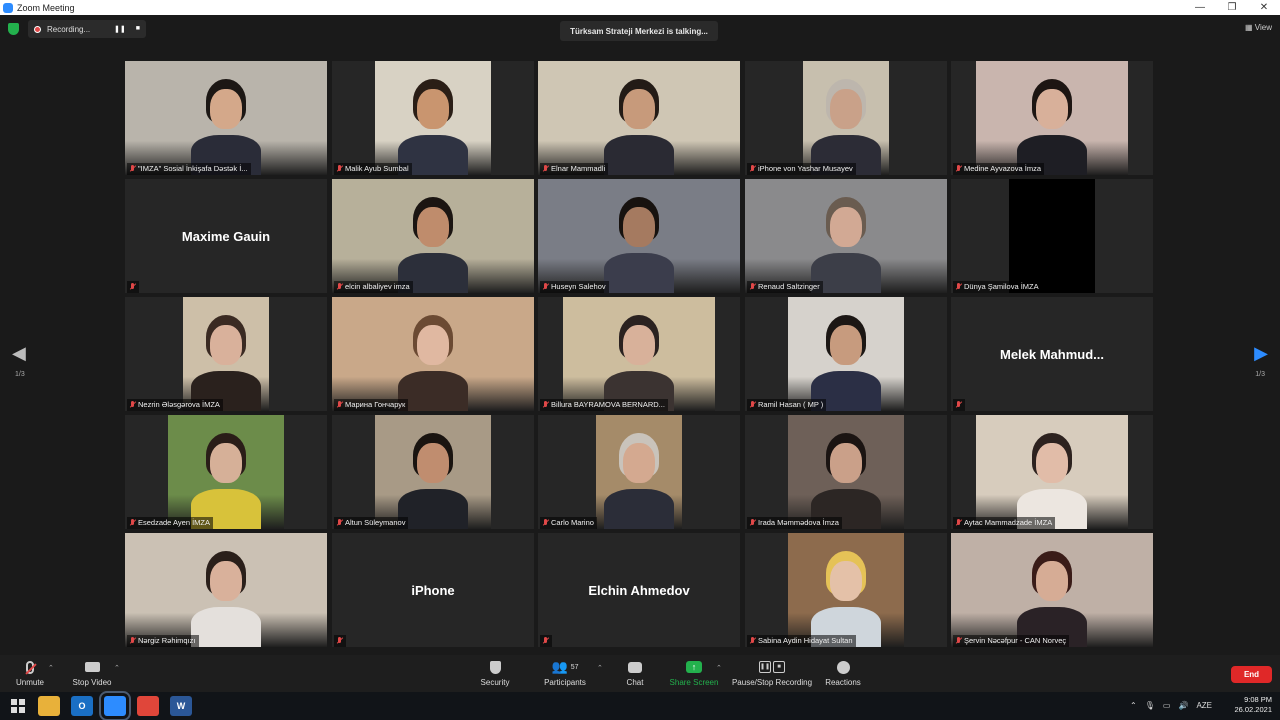  What do you see at coordinates (181, 706) in the screenshot?
I see `word-icon: W` at bounding box center [181, 706].